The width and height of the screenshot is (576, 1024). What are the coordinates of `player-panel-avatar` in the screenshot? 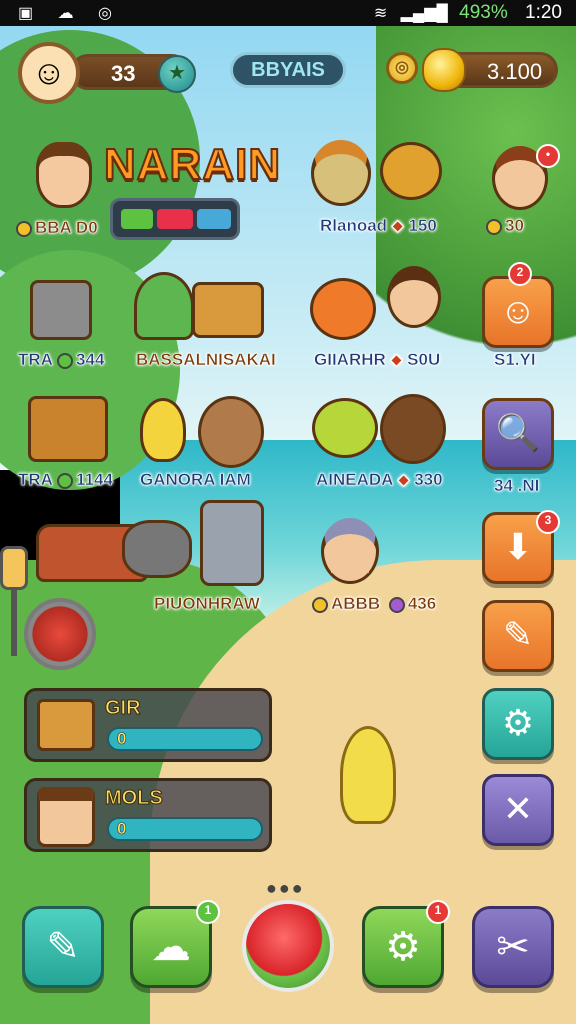 It's located at (66, 817).